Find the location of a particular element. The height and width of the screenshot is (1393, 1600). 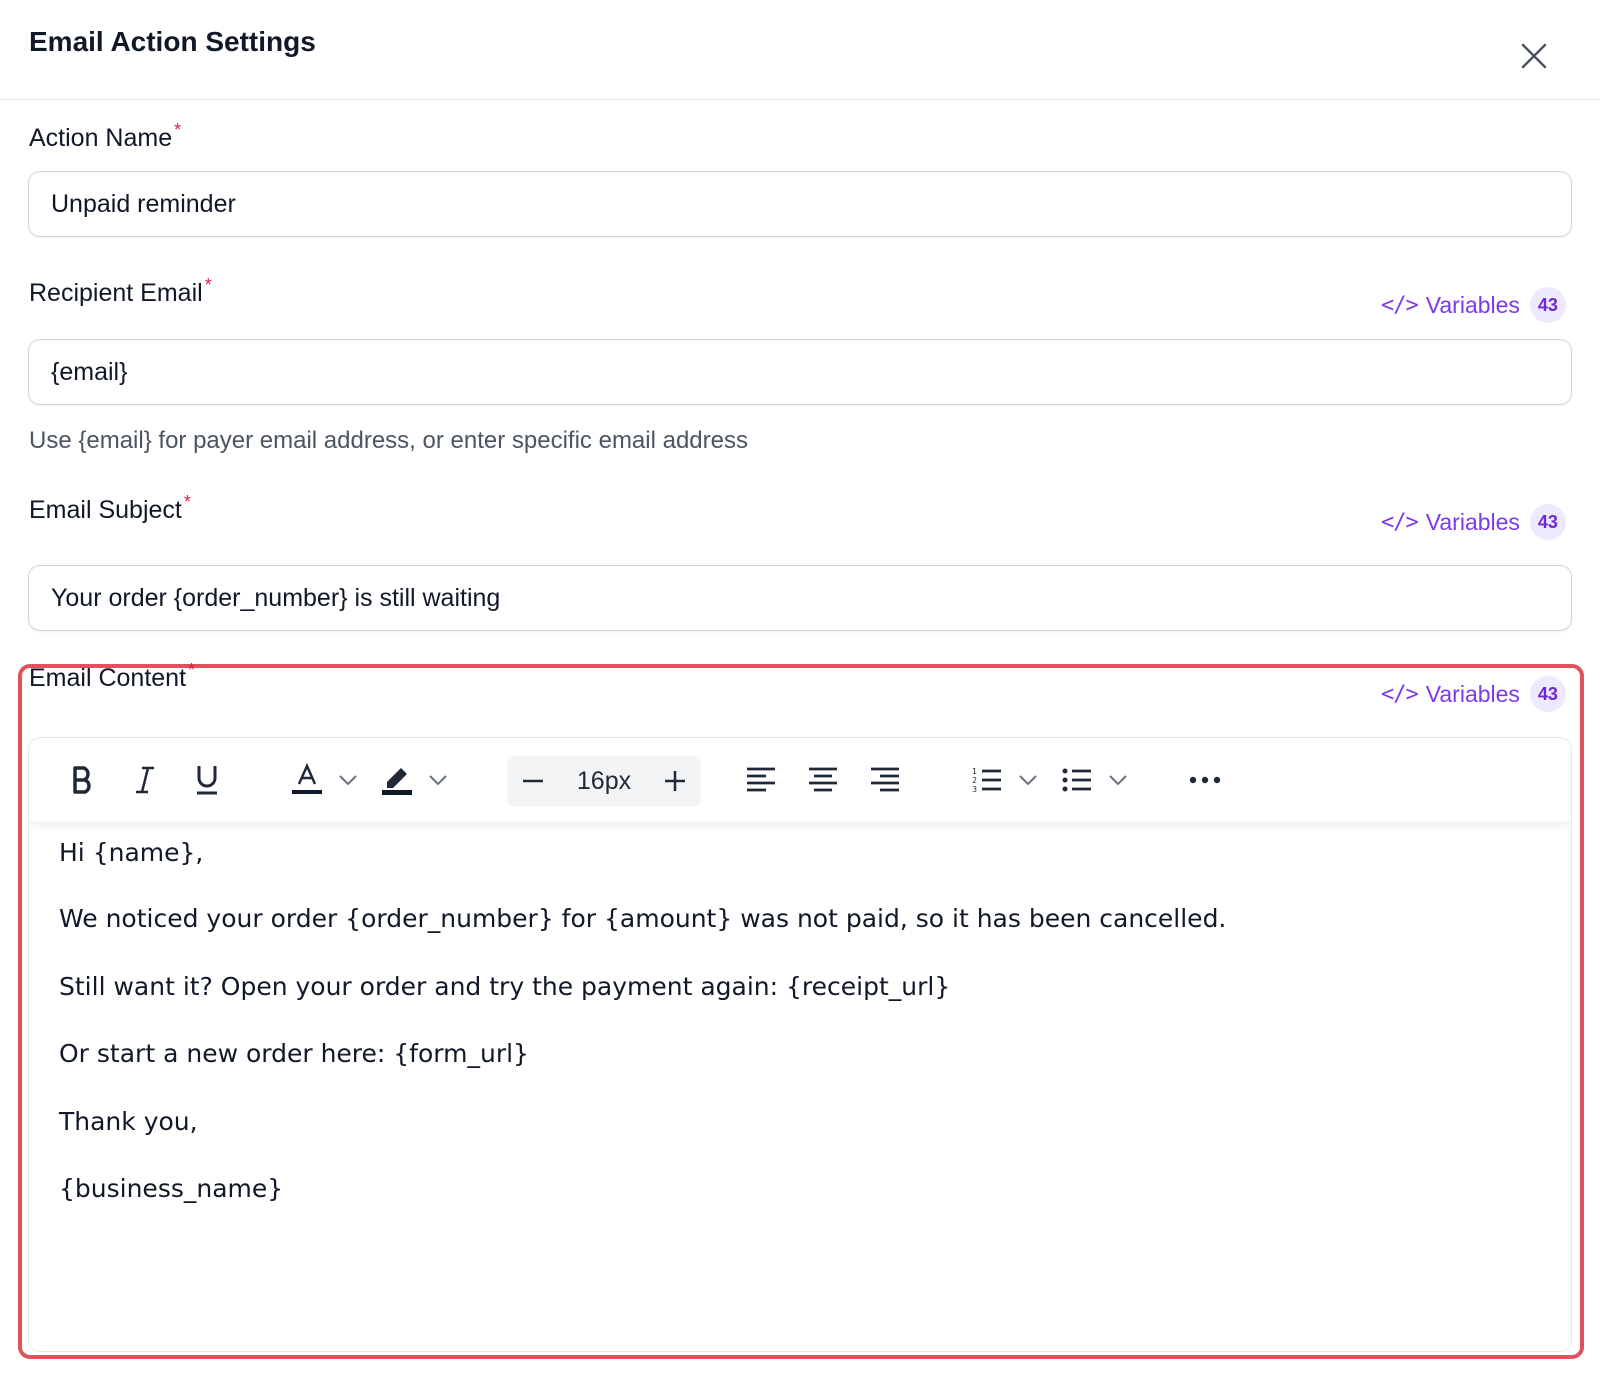

align-left-icon is located at coordinates (761, 779).